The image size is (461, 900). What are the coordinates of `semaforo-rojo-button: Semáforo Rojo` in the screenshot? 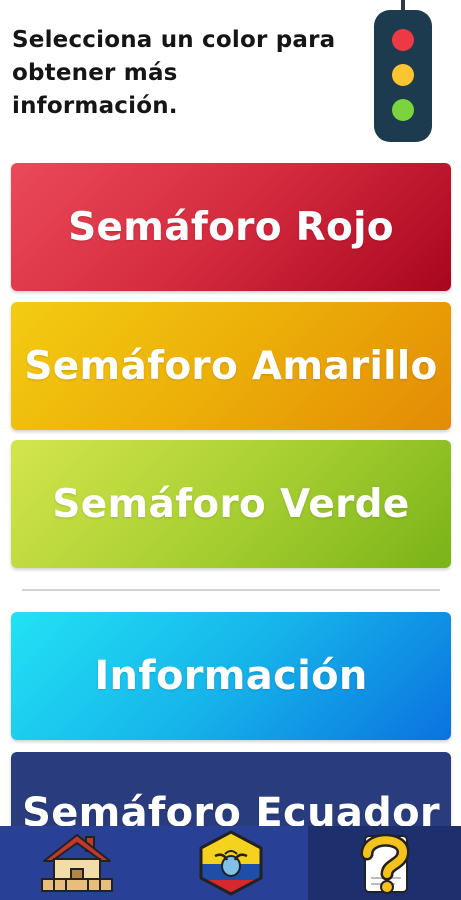 It's located at (231, 227).